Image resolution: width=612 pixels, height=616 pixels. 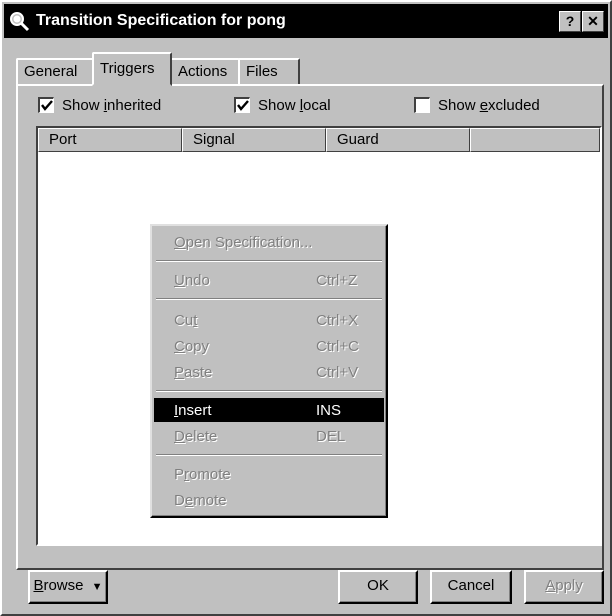 I want to click on menu-item-demote: Demote, so click(x=269, y=500).